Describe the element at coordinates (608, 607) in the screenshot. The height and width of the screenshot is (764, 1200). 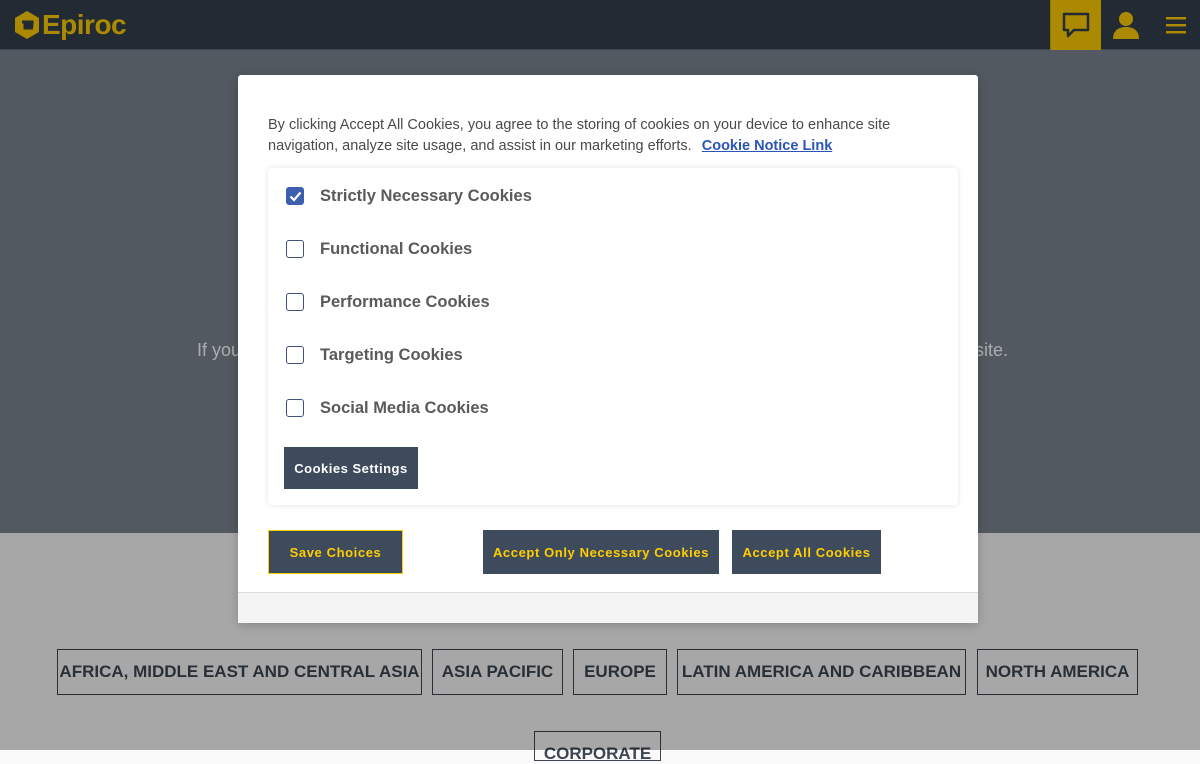
I see `modal-footer` at that location.